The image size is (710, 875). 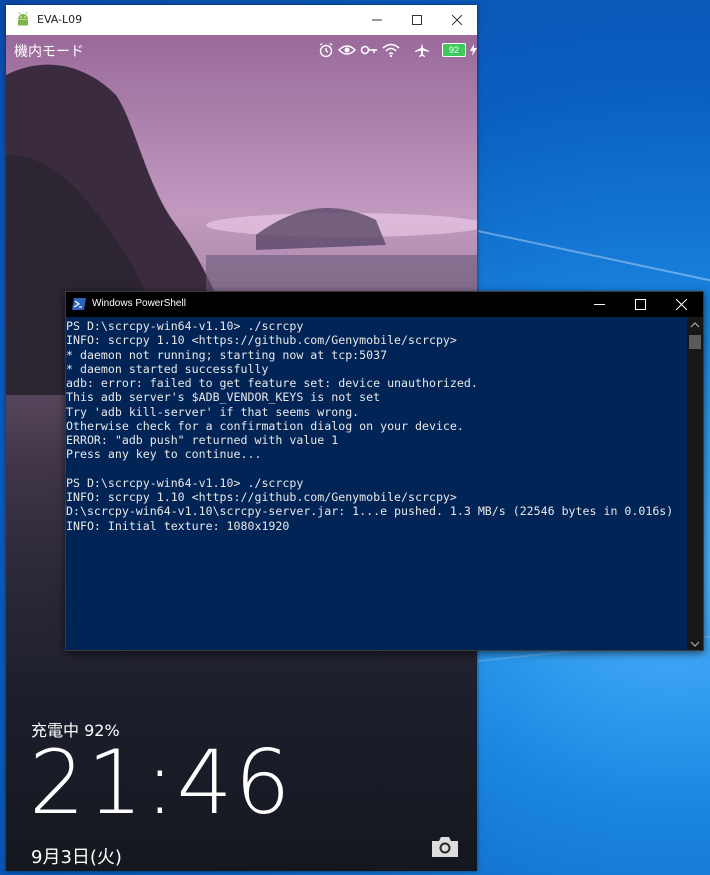 I want to click on battery-icon: 92, so click(x=454, y=50).